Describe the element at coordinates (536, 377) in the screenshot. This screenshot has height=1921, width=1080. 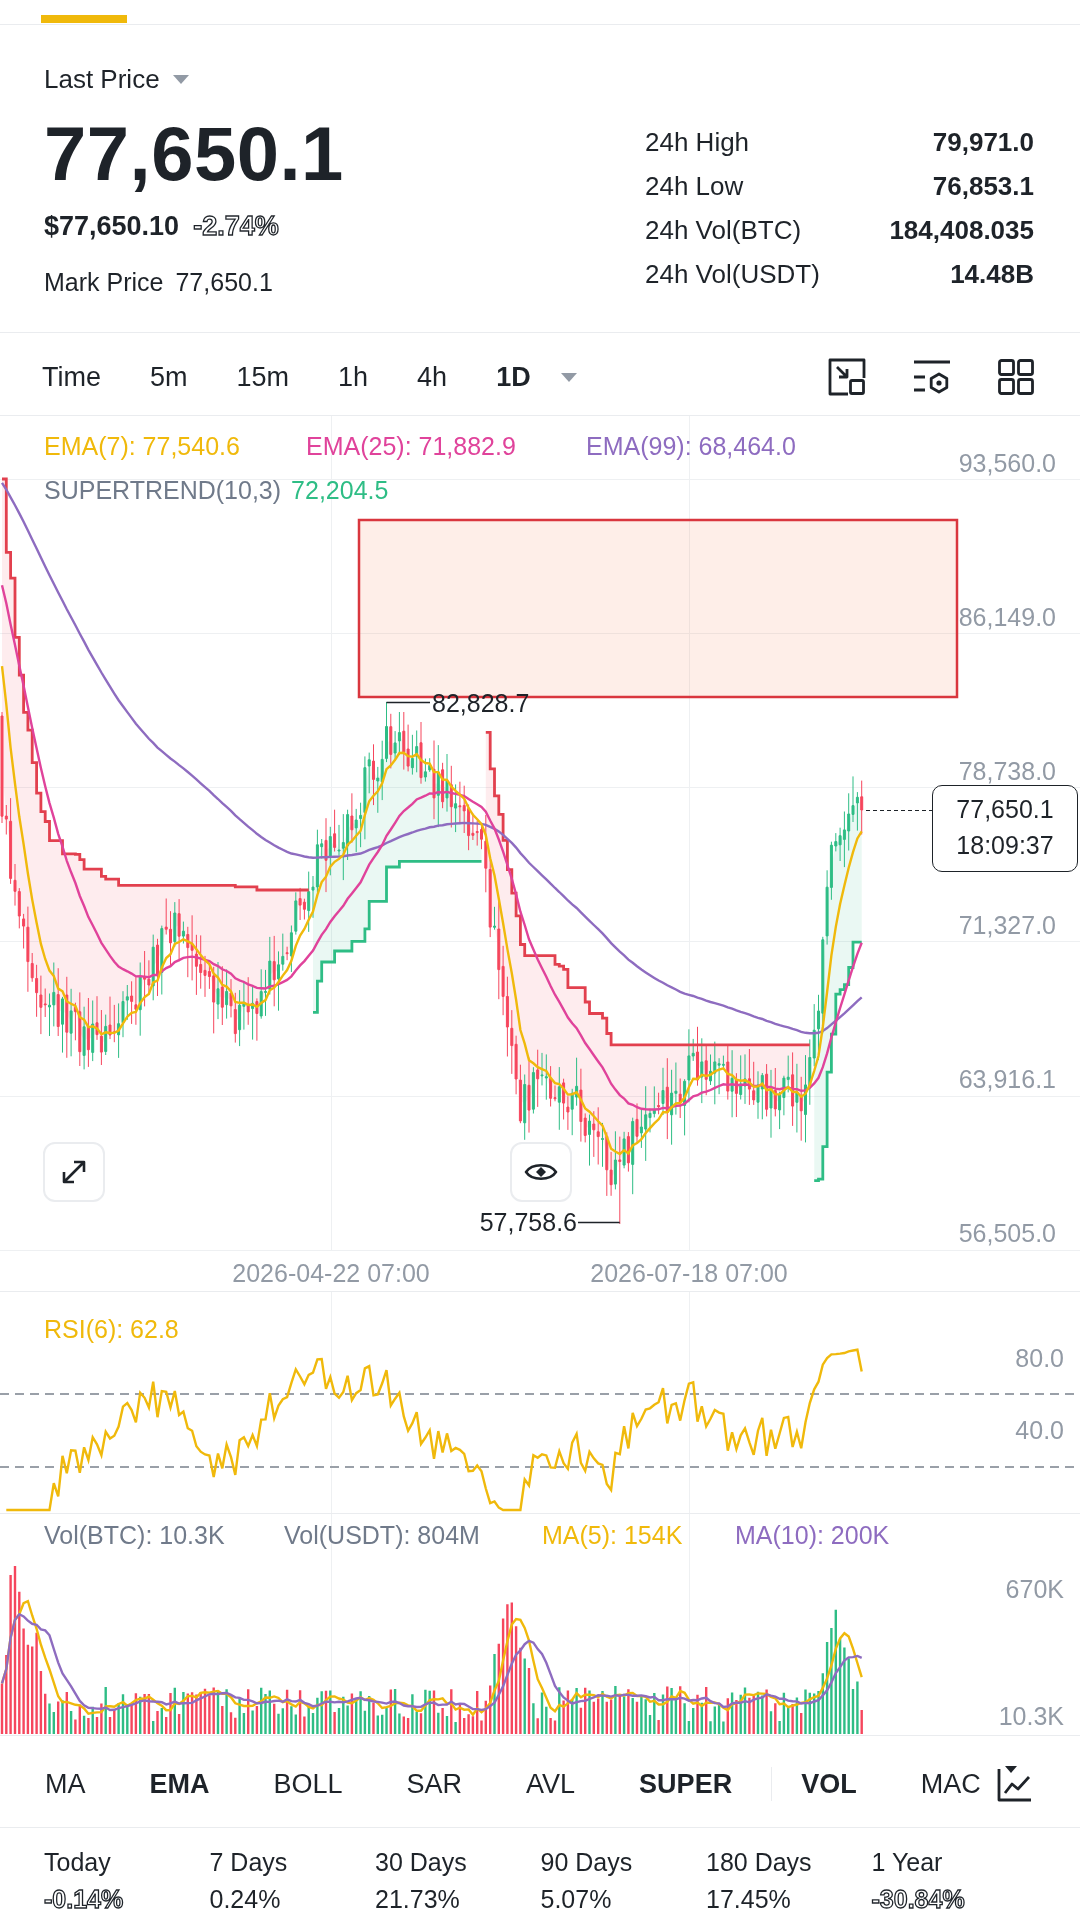
I see `timeframe-tab: 1D` at that location.